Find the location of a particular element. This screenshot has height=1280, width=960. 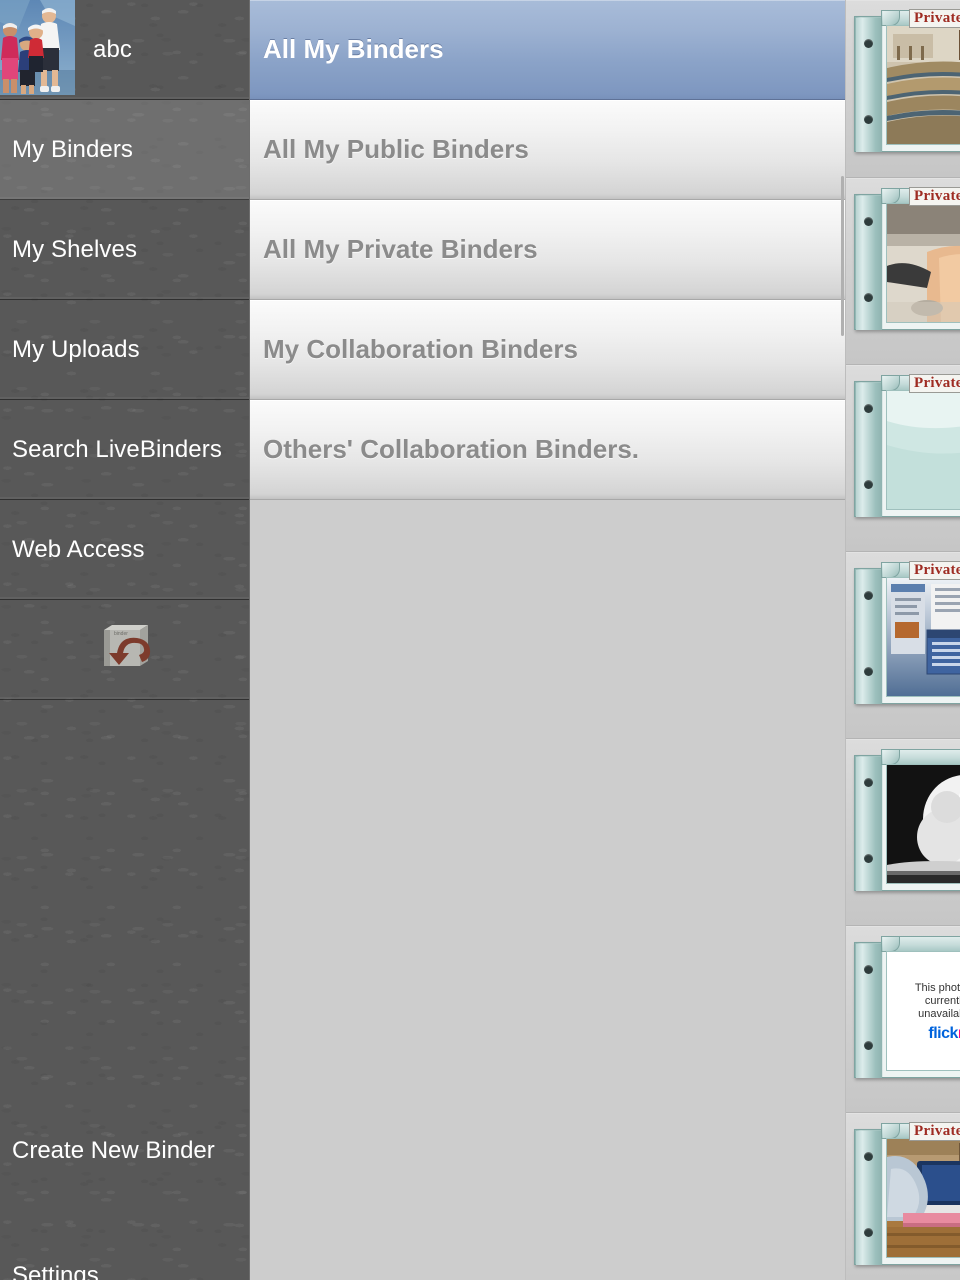

placeholder-line-3: unavailable is located at coordinates (939, 1014).